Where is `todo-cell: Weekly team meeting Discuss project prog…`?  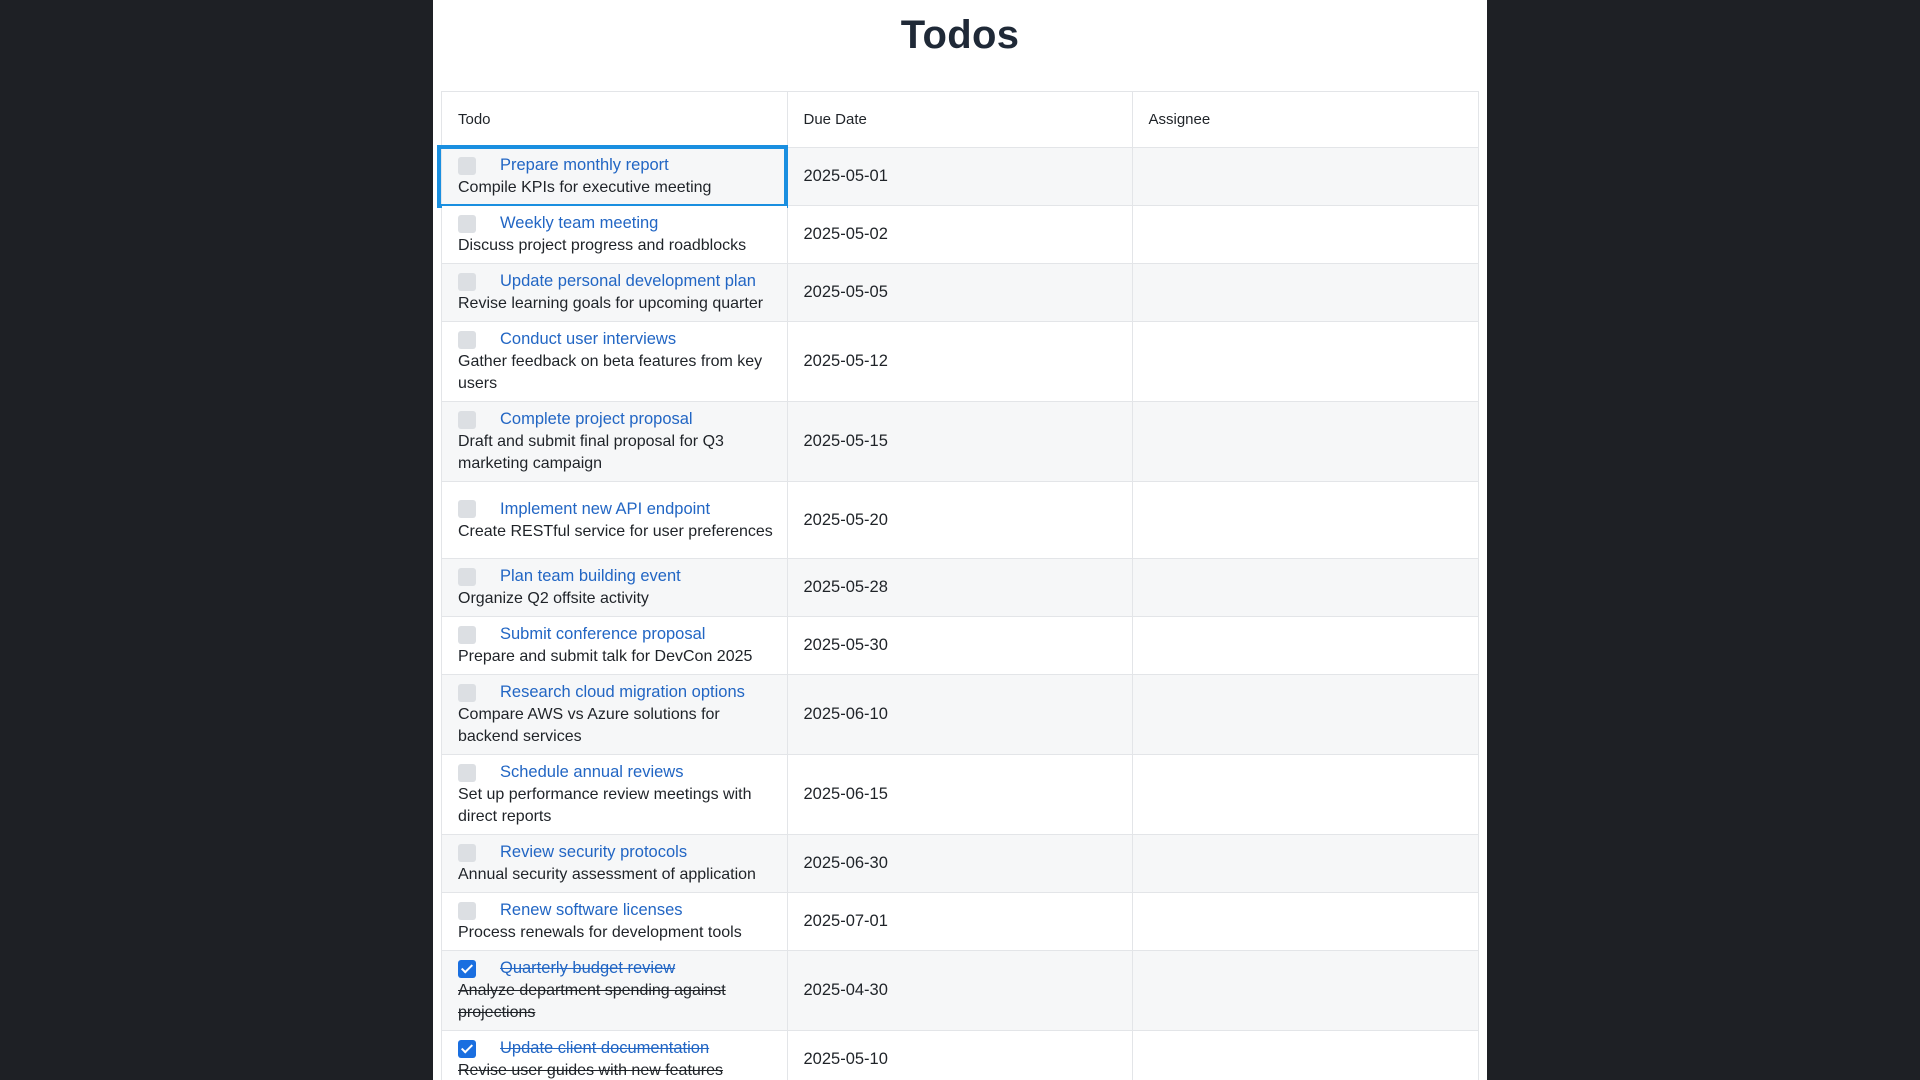
todo-cell: Weekly team meeting Discuss project prog… is located at coordinates (615, 234).